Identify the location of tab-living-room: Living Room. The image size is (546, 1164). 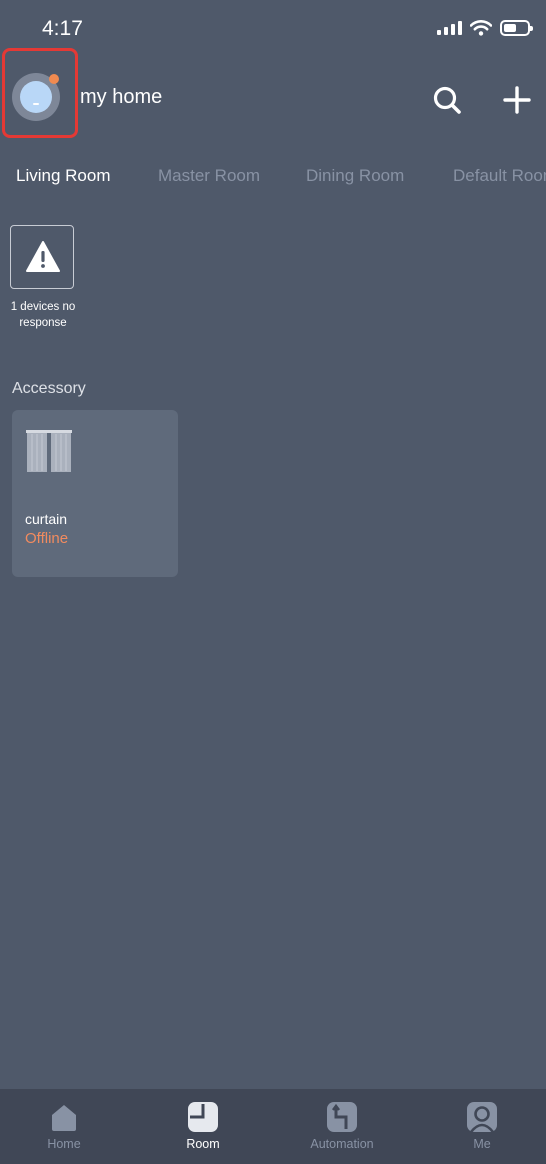
(63, 176).